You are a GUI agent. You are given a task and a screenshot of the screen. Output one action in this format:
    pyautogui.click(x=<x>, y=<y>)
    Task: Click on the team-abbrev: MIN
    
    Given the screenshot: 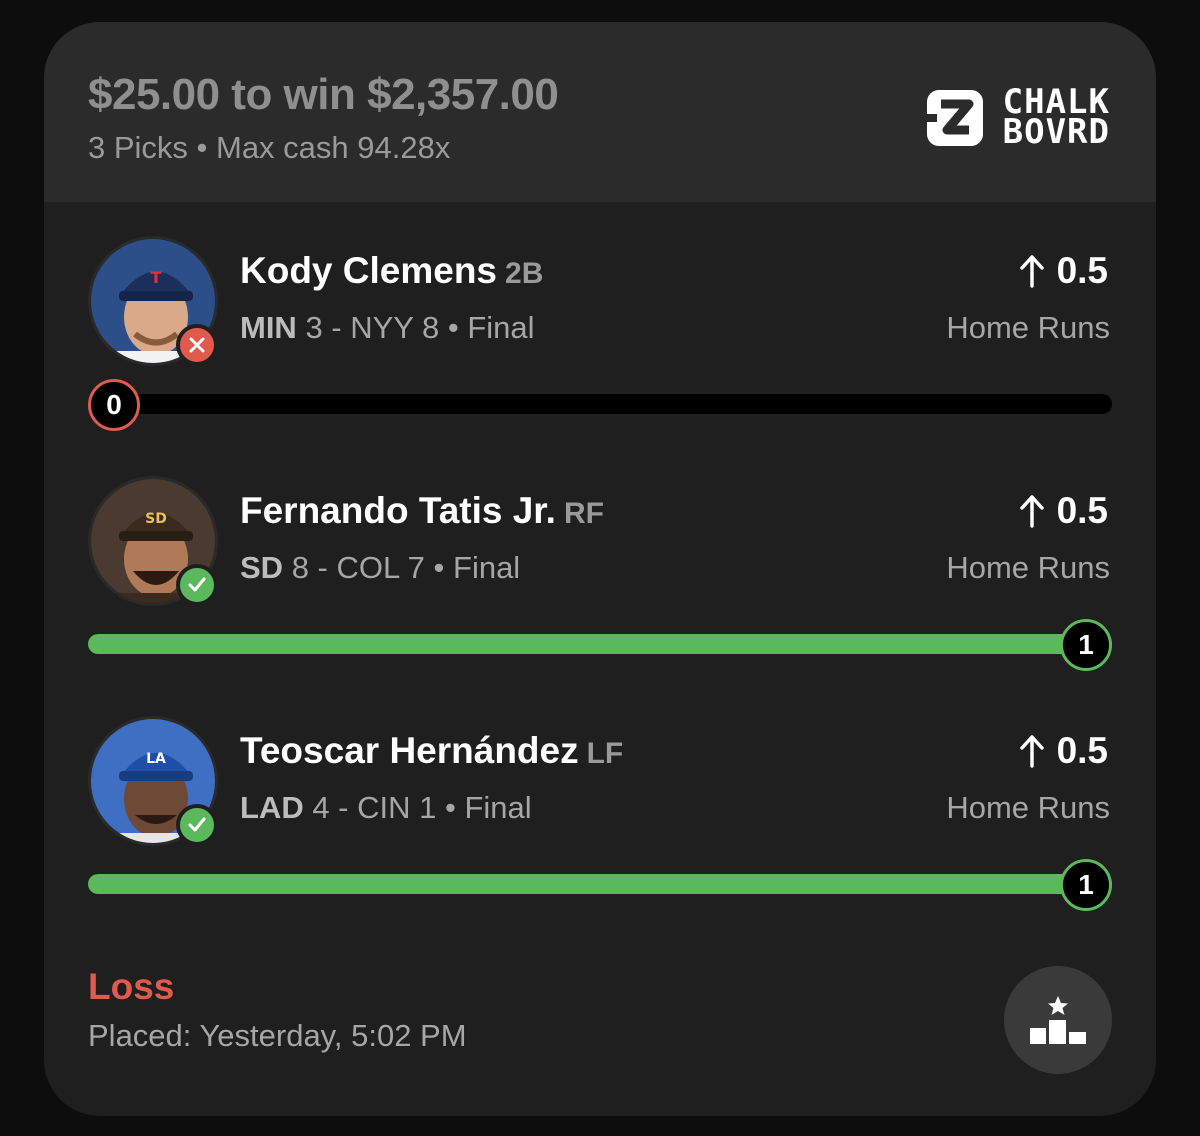 What is the action you would take?
    pyautogui.click(x=268, y=327)
    